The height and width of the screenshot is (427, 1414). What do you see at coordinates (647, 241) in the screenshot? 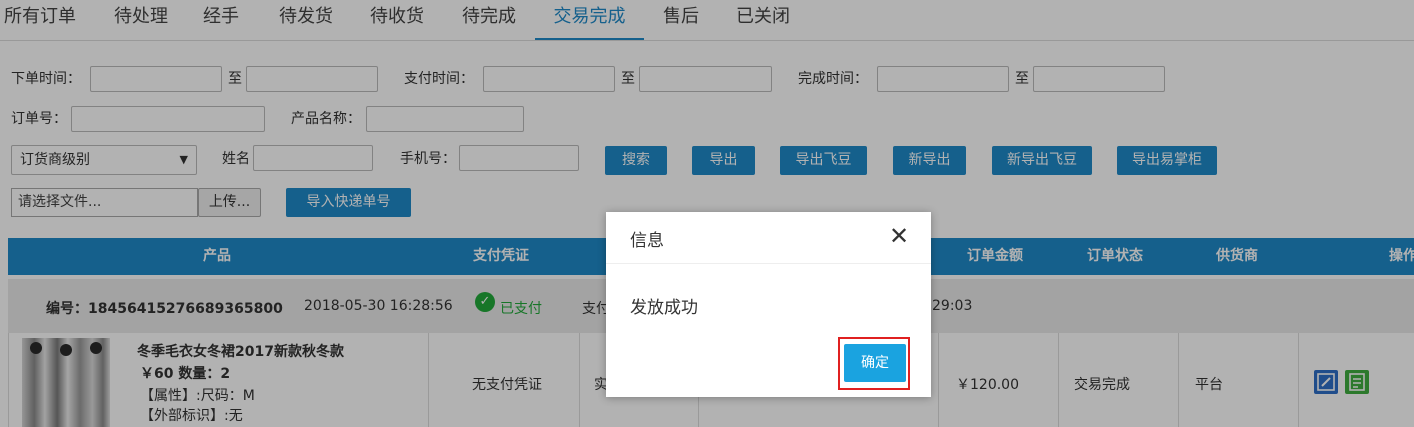
I see `dialog-title: 信息` at bounding box center [647, 241].